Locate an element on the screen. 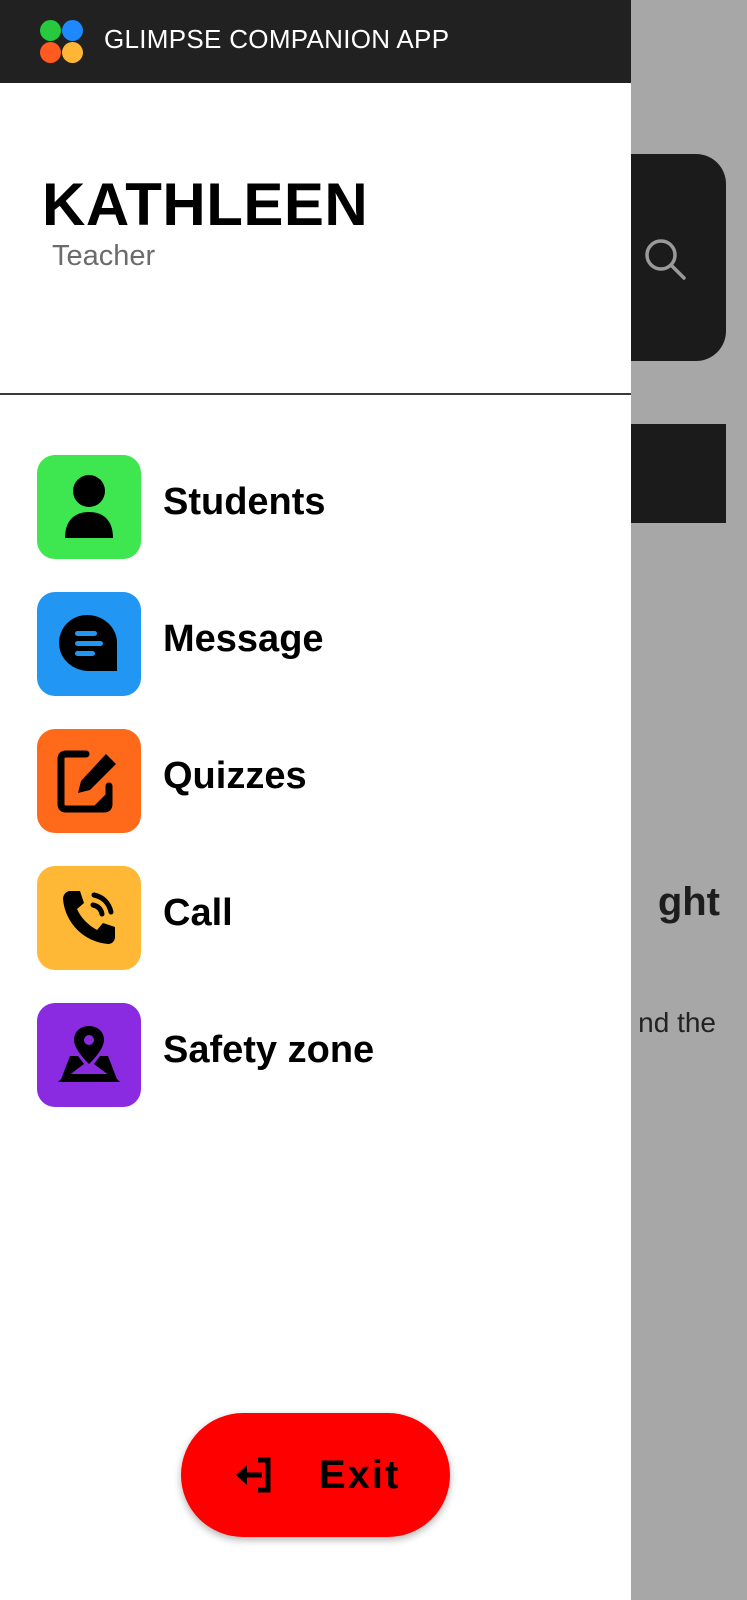  app-logo is located at coordinates (61, 41).